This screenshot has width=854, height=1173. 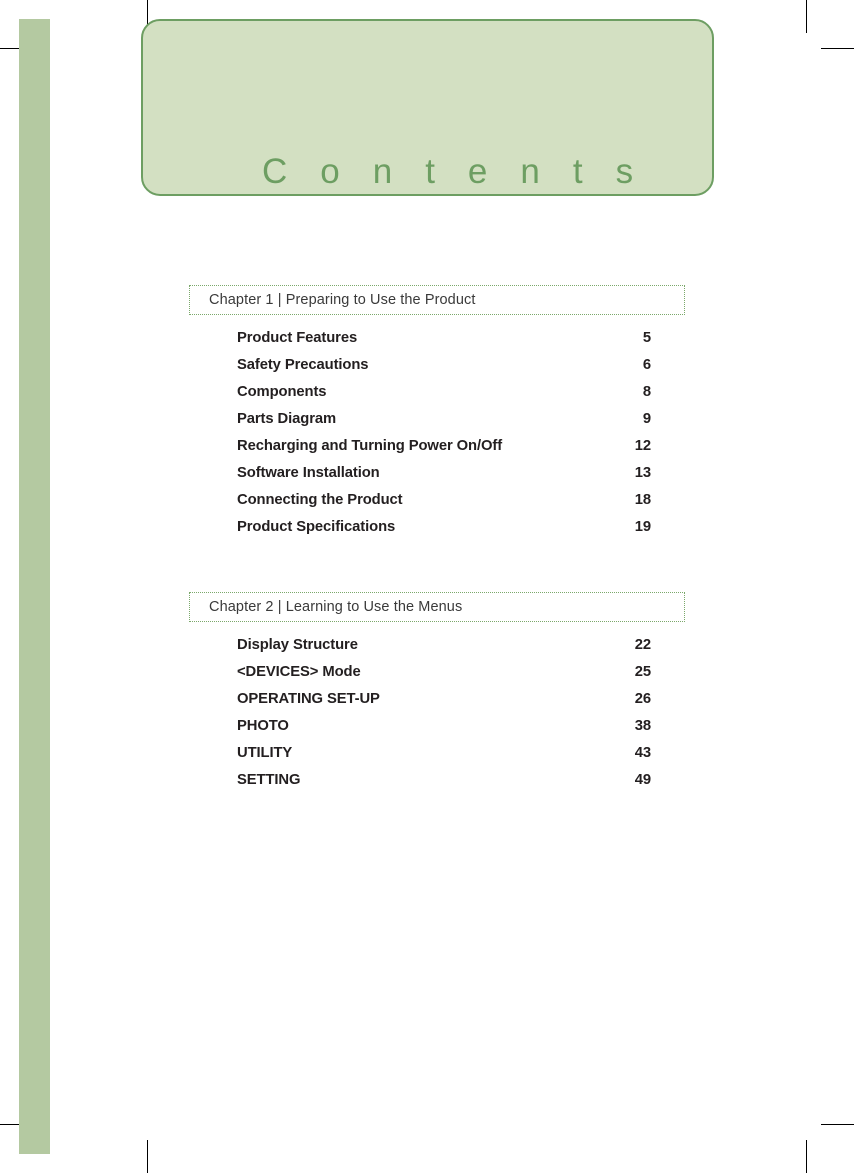 I want to click on toc-entry: Parts Diagram 9, so click(x=444, y=424).